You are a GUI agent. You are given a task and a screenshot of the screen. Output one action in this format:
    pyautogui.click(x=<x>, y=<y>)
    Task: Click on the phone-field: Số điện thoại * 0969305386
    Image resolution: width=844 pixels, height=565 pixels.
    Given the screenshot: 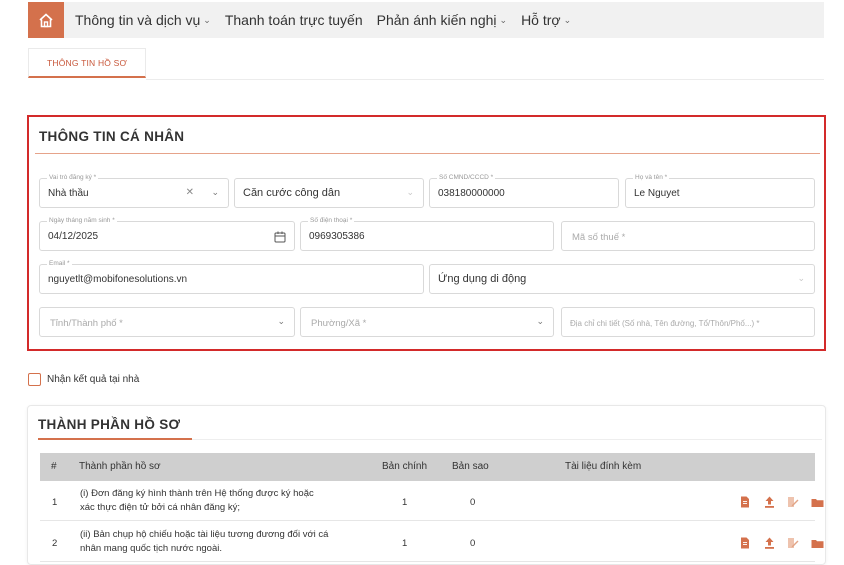 What is the action you would take?
    pyautogui.click(x=427, y=234)
    